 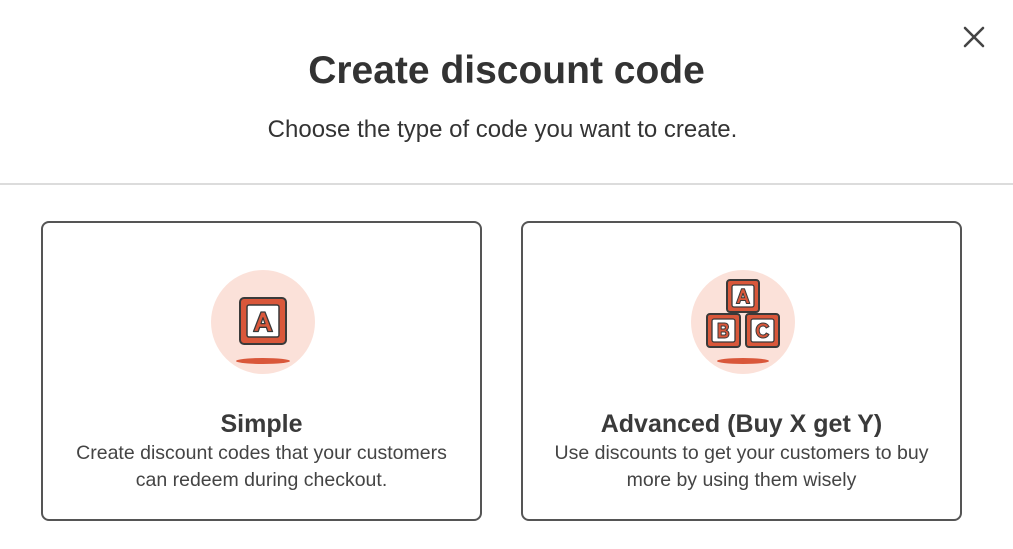 What do you see at coordinates (743, 322) in the screenshot?
I see `abc-blocks-icon` at bounding box center [743, 322].